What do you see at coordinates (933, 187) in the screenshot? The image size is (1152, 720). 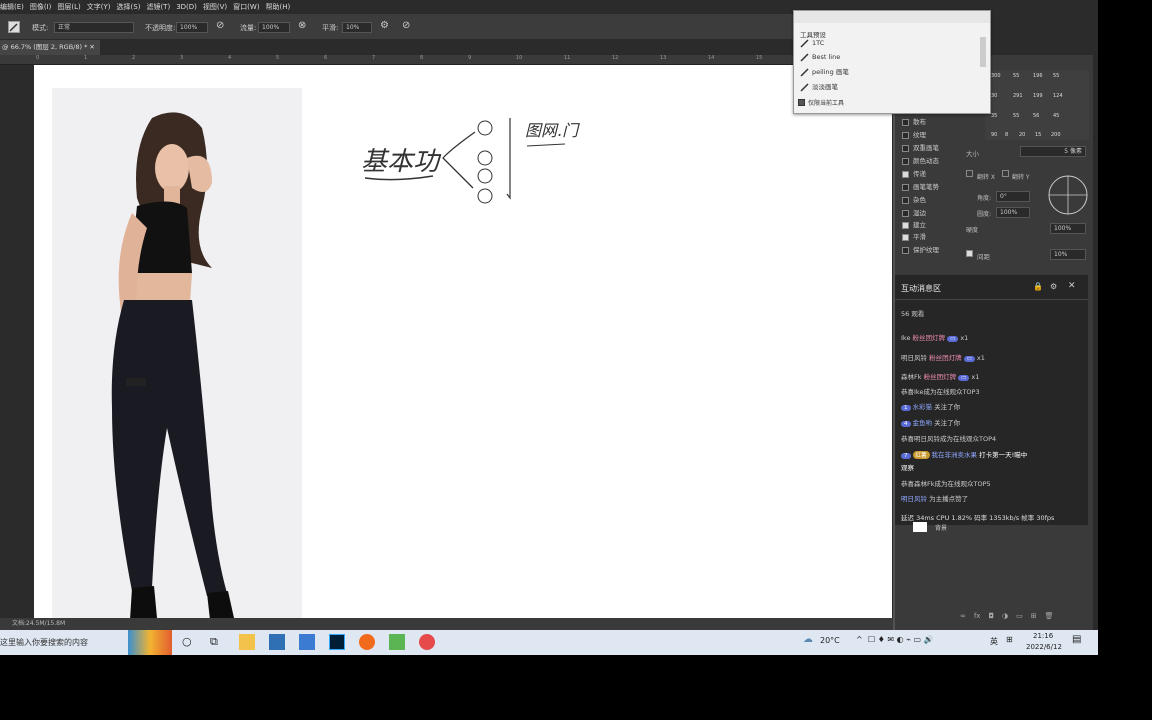 I see `brush-option-pose: 画笔笔势` at bounding box center [933, 187].